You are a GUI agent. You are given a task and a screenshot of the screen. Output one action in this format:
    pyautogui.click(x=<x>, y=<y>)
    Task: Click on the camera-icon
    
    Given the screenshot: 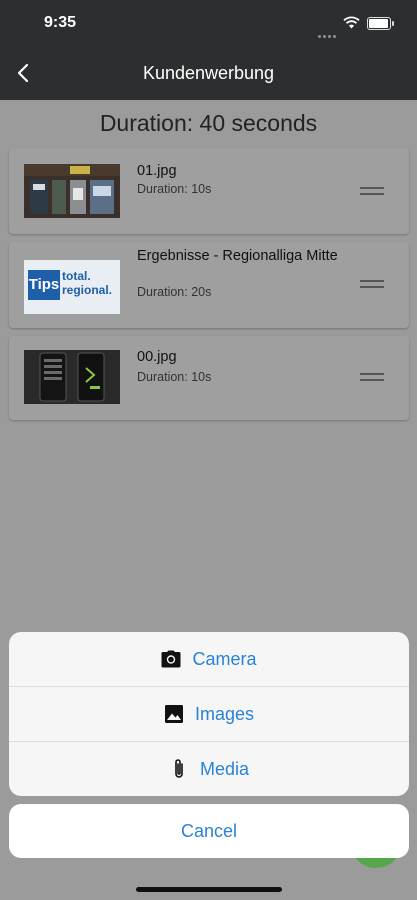 What is the action you would take?
    pyautogui.click(x=171, y=659)
    